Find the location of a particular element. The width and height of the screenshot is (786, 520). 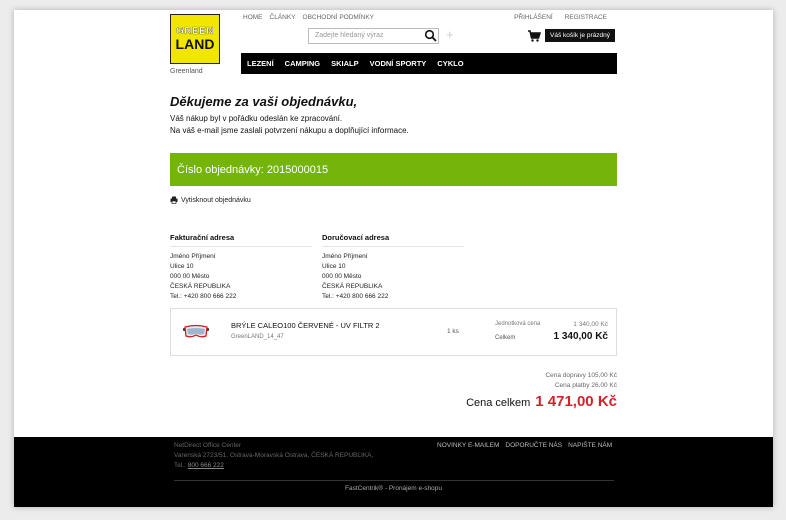

nav-item-vodni-sporty: VODNÍ SPORTY is located at coordinates (398, 63).